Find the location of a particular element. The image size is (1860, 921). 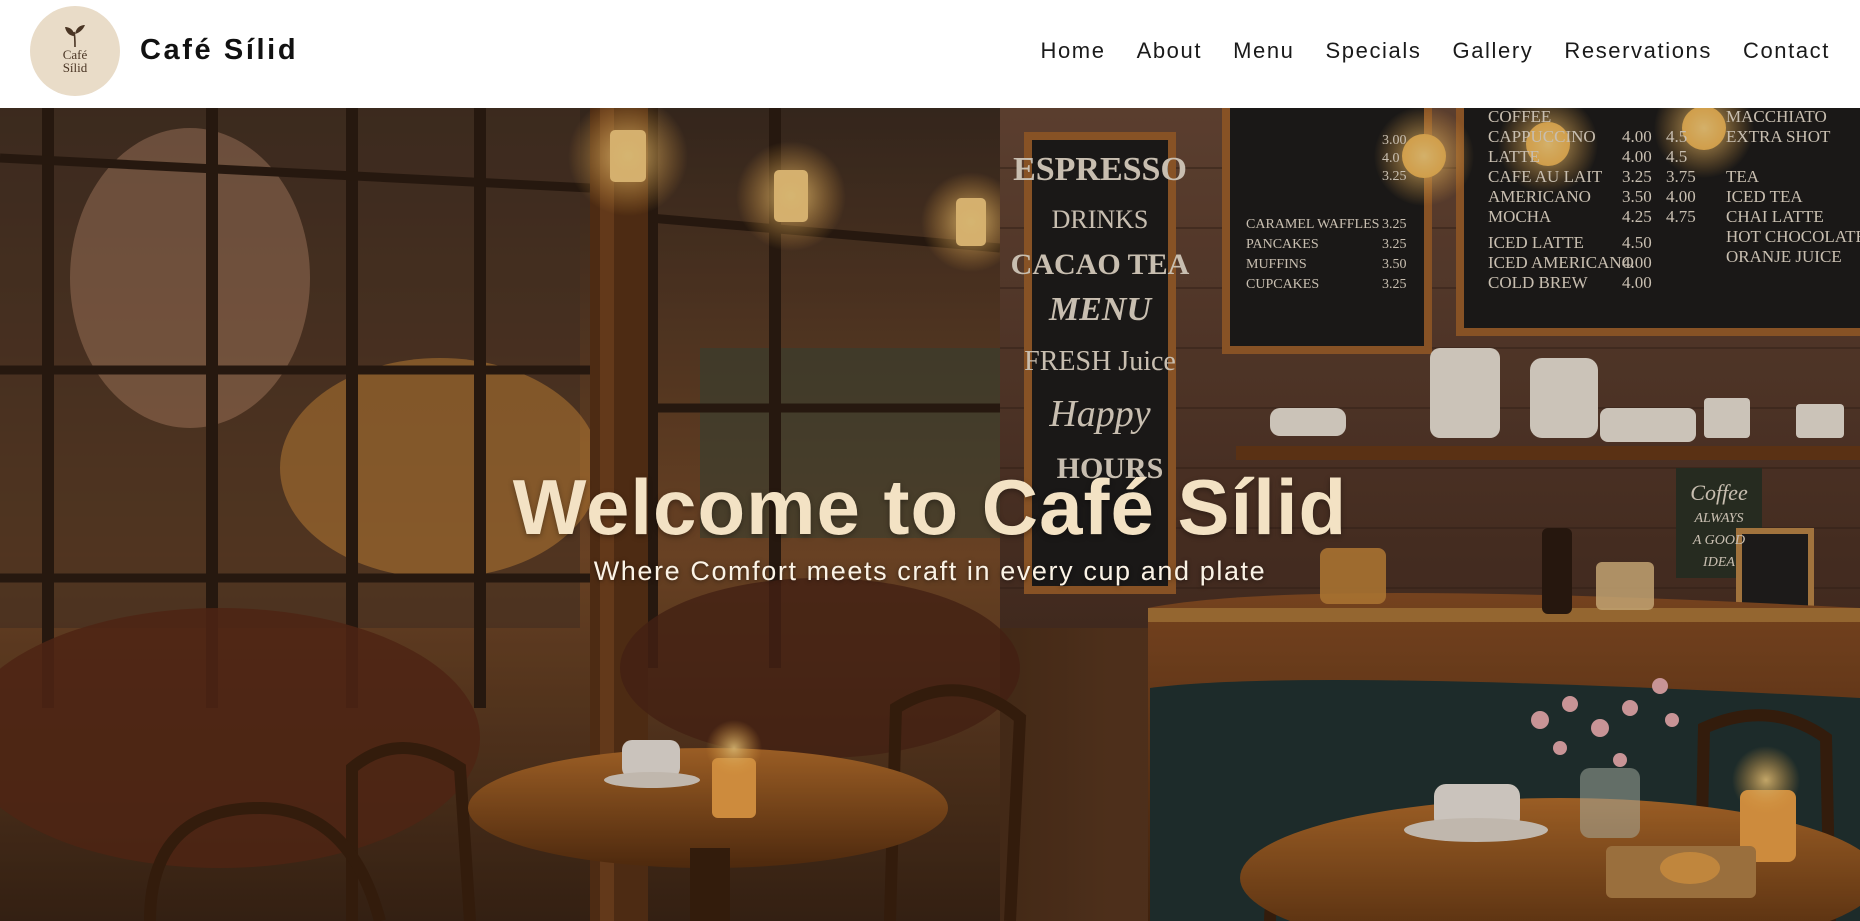

nav-home: Home is located at coordinates (1072, 51).